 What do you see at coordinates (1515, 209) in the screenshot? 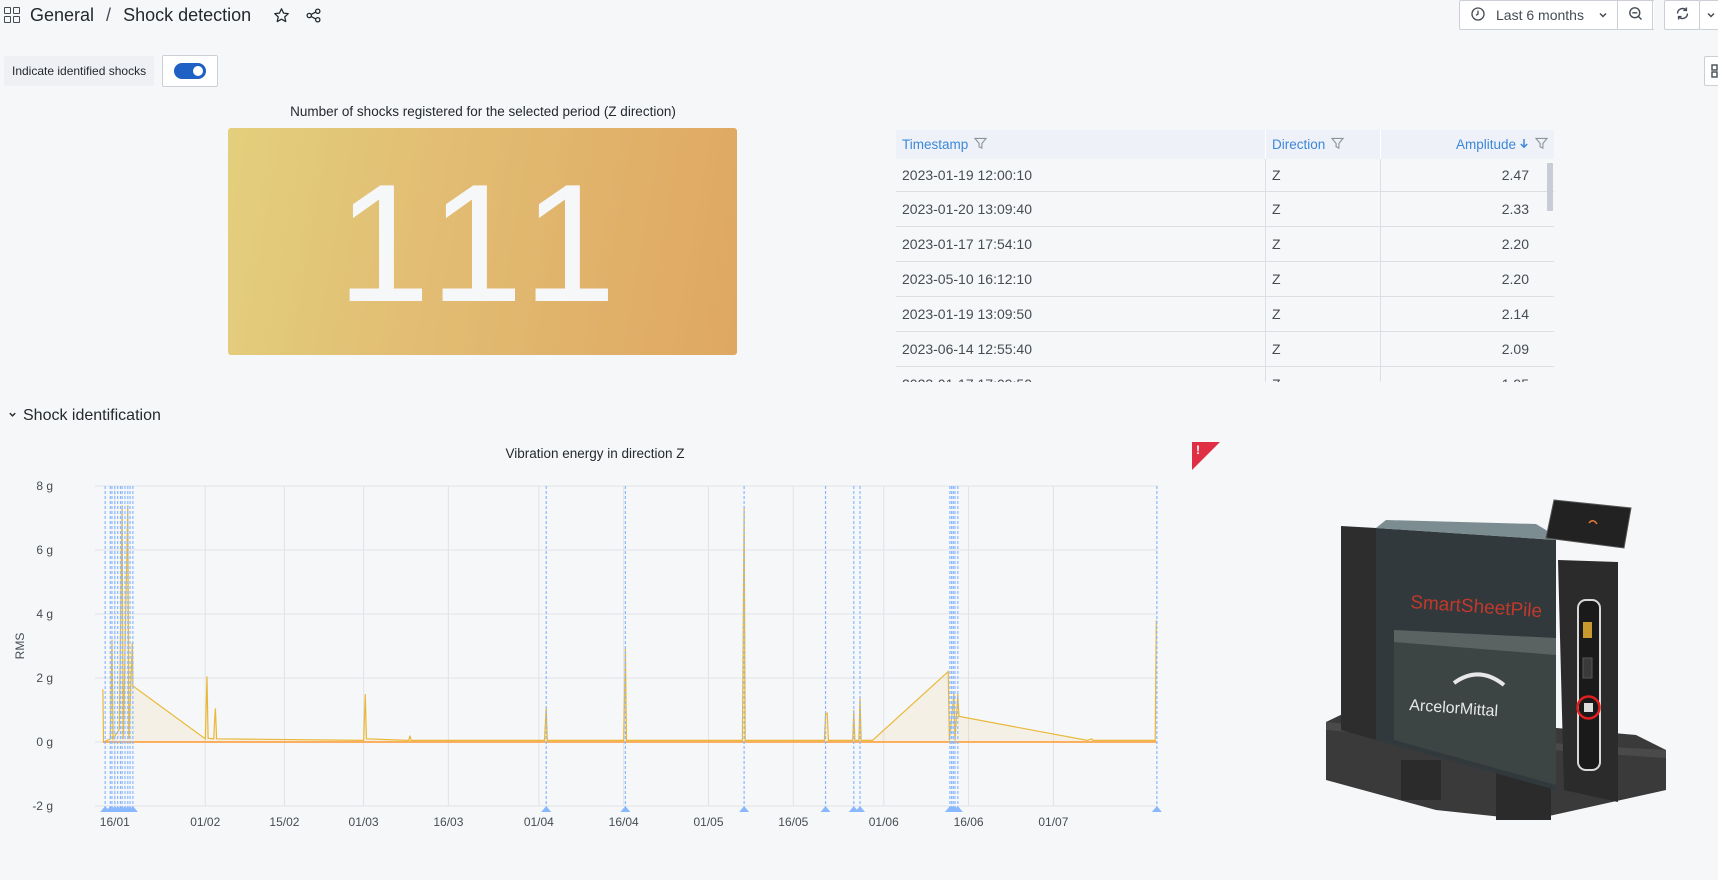
I see `cell-amplitude: 2.33` at bounding box center [1515, 209].